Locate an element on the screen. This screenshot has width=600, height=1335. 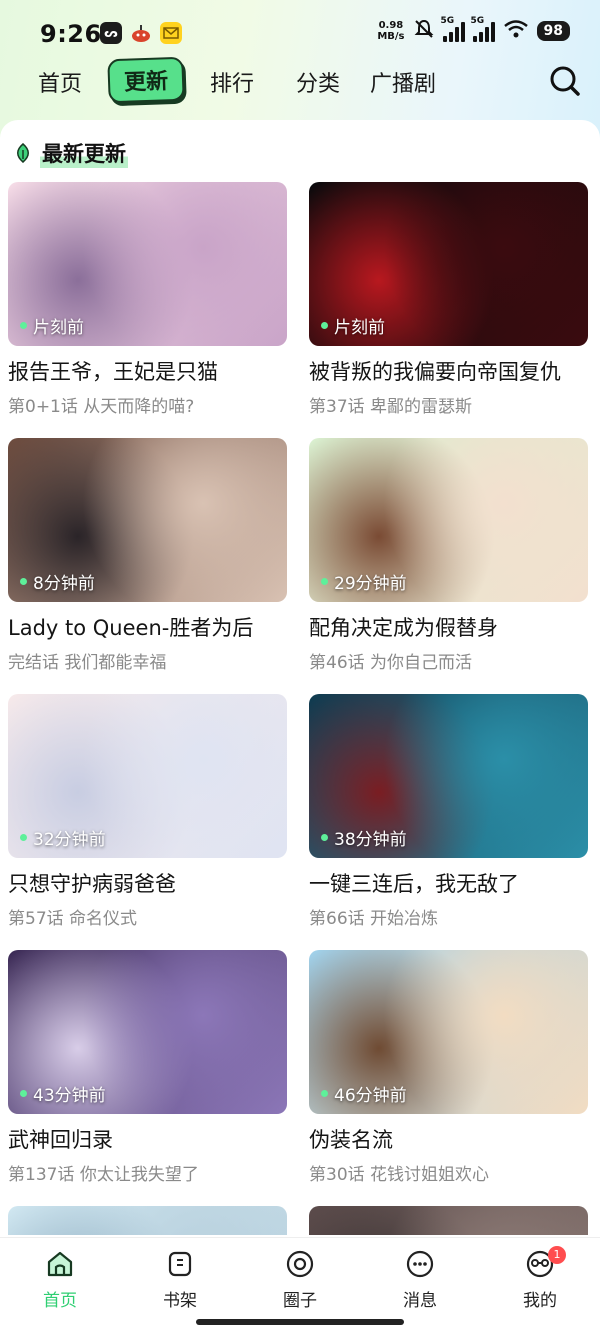
comic-title: 被背叛的我偏要向帝国复仇 is located at coordinates (449, 371).